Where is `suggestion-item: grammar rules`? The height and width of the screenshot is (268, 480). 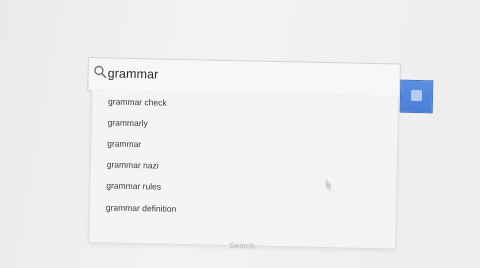 suggestion-item: grammar rules is located at coordinates (133, 185).